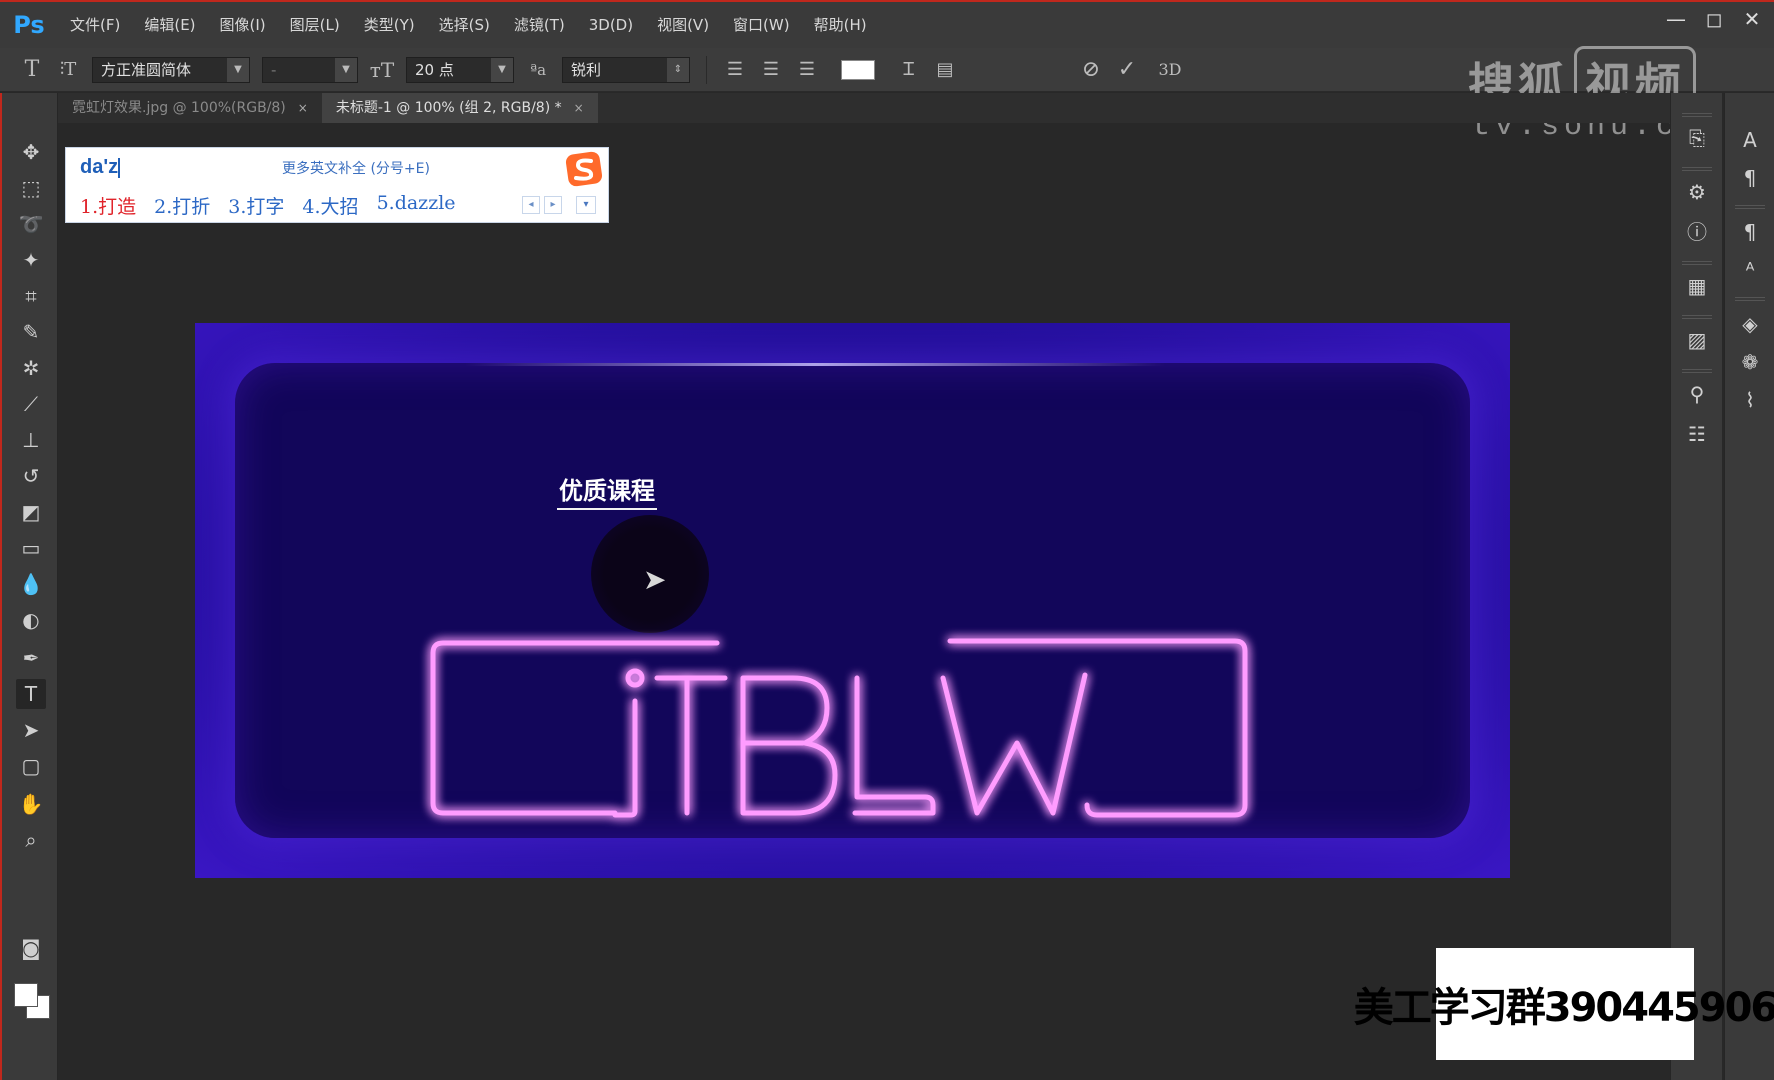 The image size is (1774, 1080). I want to click on ime-page-nav: ◂ ▸, so click(542, 205).